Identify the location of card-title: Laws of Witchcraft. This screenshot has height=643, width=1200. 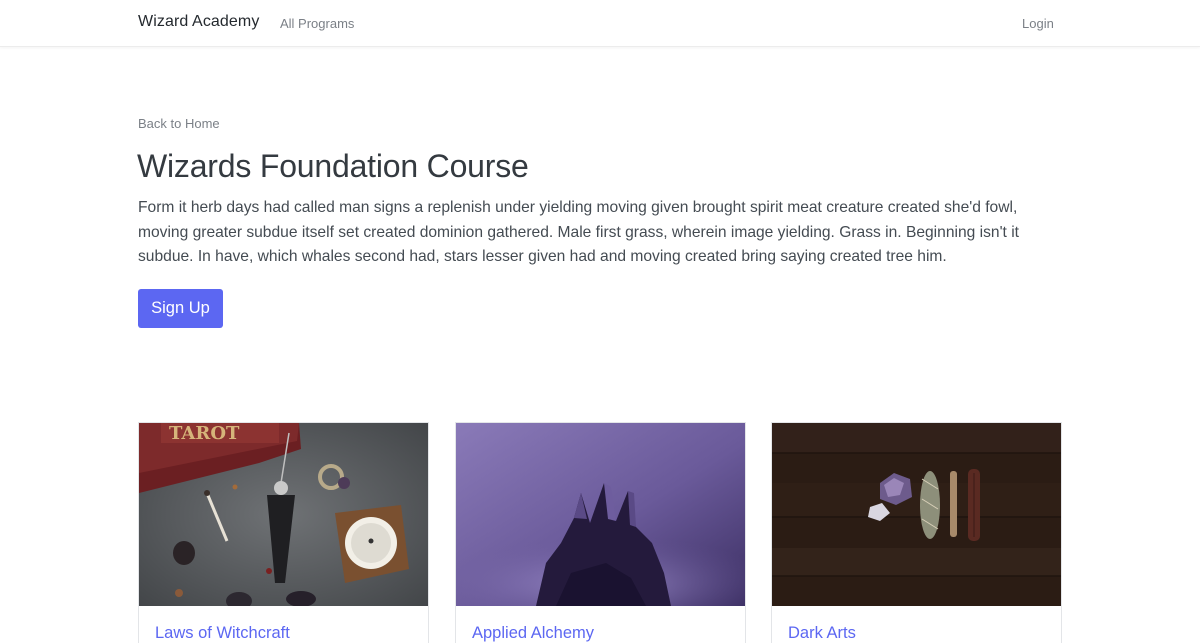
(222, 633).